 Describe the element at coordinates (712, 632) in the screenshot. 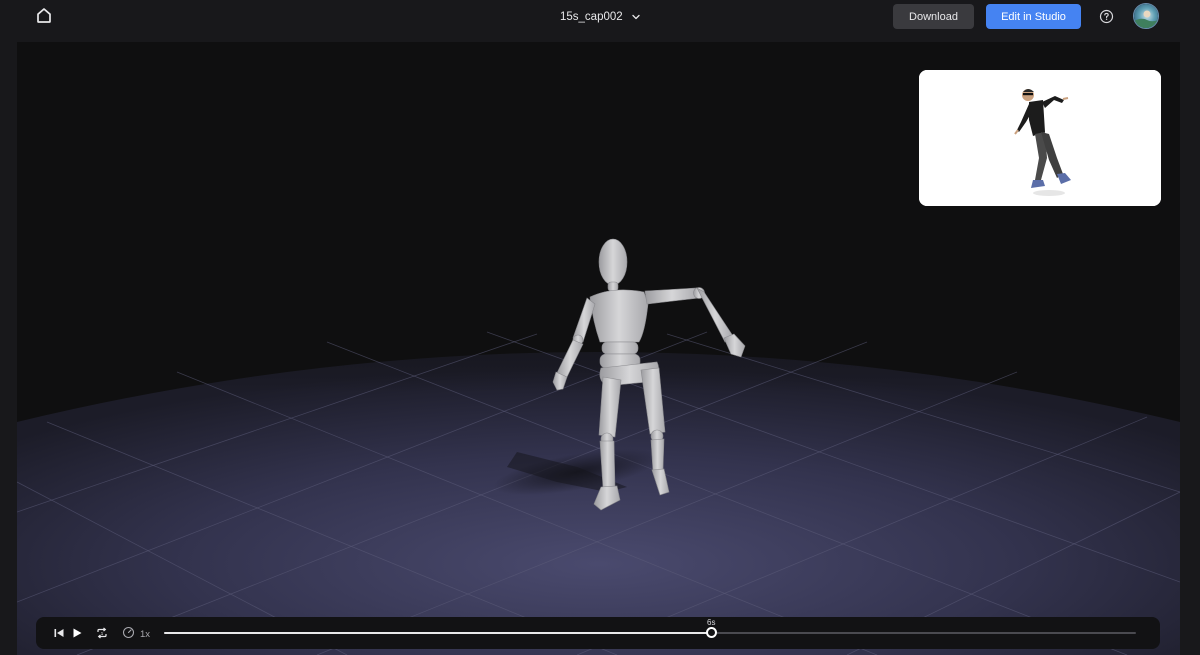

I see `timeline-thumb` at that location.